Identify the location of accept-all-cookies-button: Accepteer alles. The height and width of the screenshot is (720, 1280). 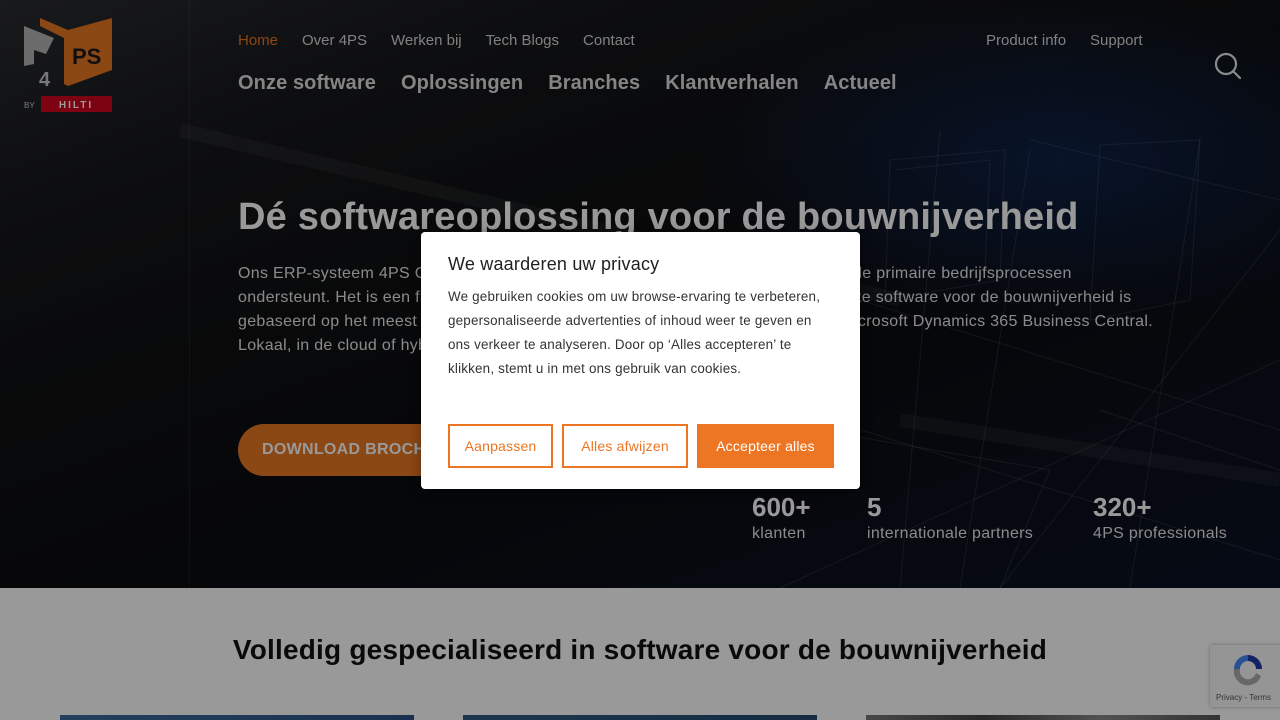
(765, 446).